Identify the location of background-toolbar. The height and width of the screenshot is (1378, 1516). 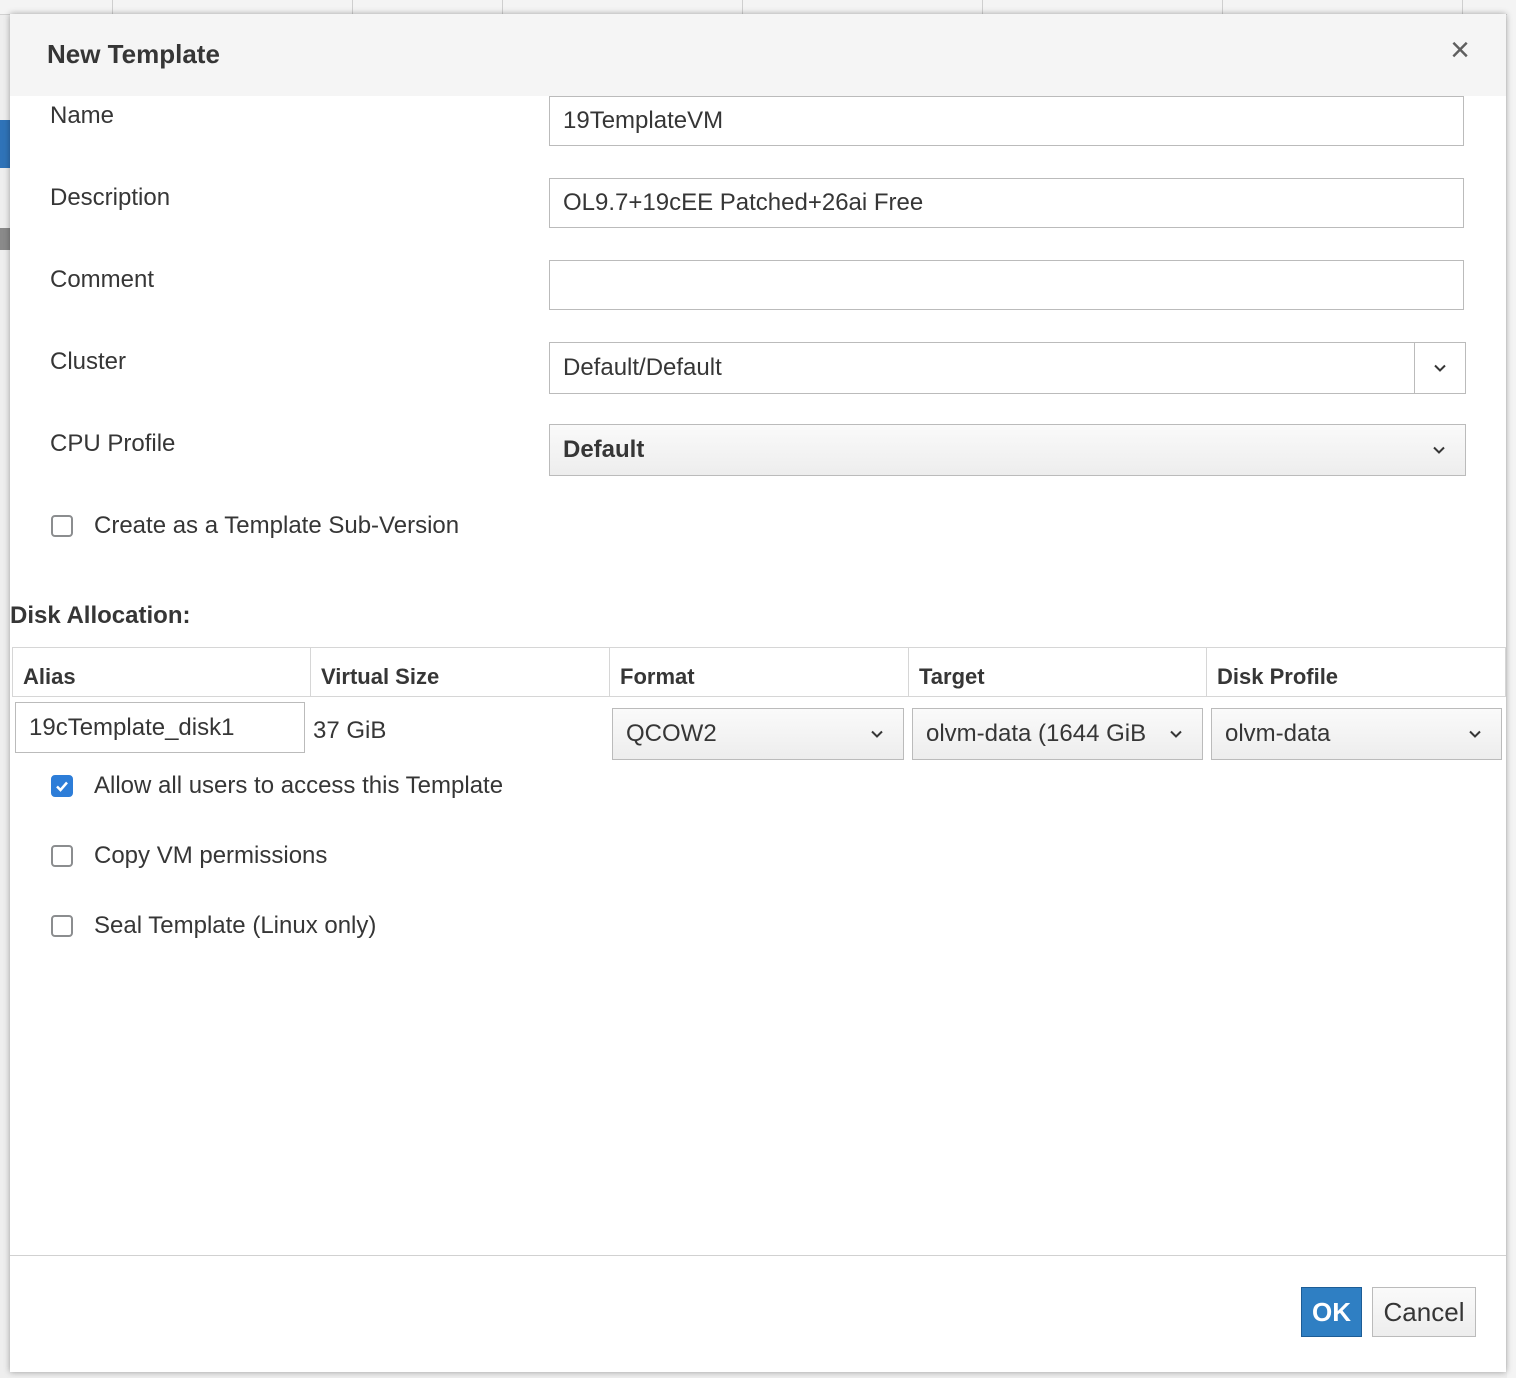
(758, 7).